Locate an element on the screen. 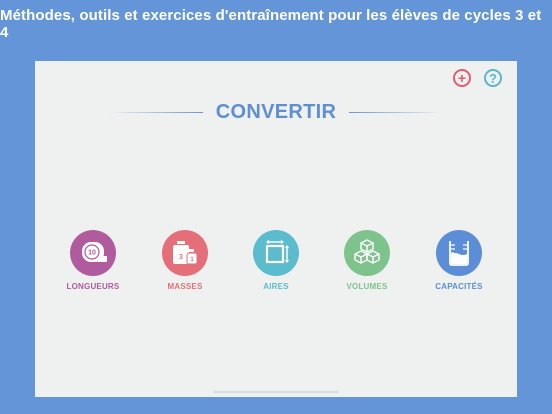 This screenshot has width=552, height=414. weights-icon: 3 1 is located at coordinates (185, 253).